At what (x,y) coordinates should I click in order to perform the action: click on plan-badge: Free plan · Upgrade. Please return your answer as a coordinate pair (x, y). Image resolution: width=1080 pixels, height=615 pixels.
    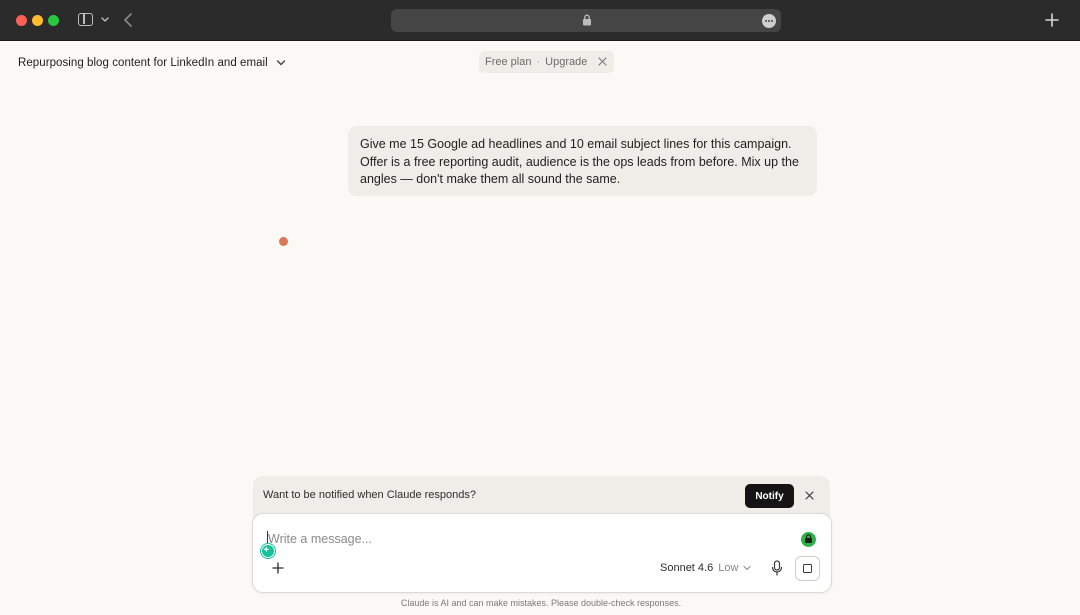
    Looking at the image, I should click on (546, 62).